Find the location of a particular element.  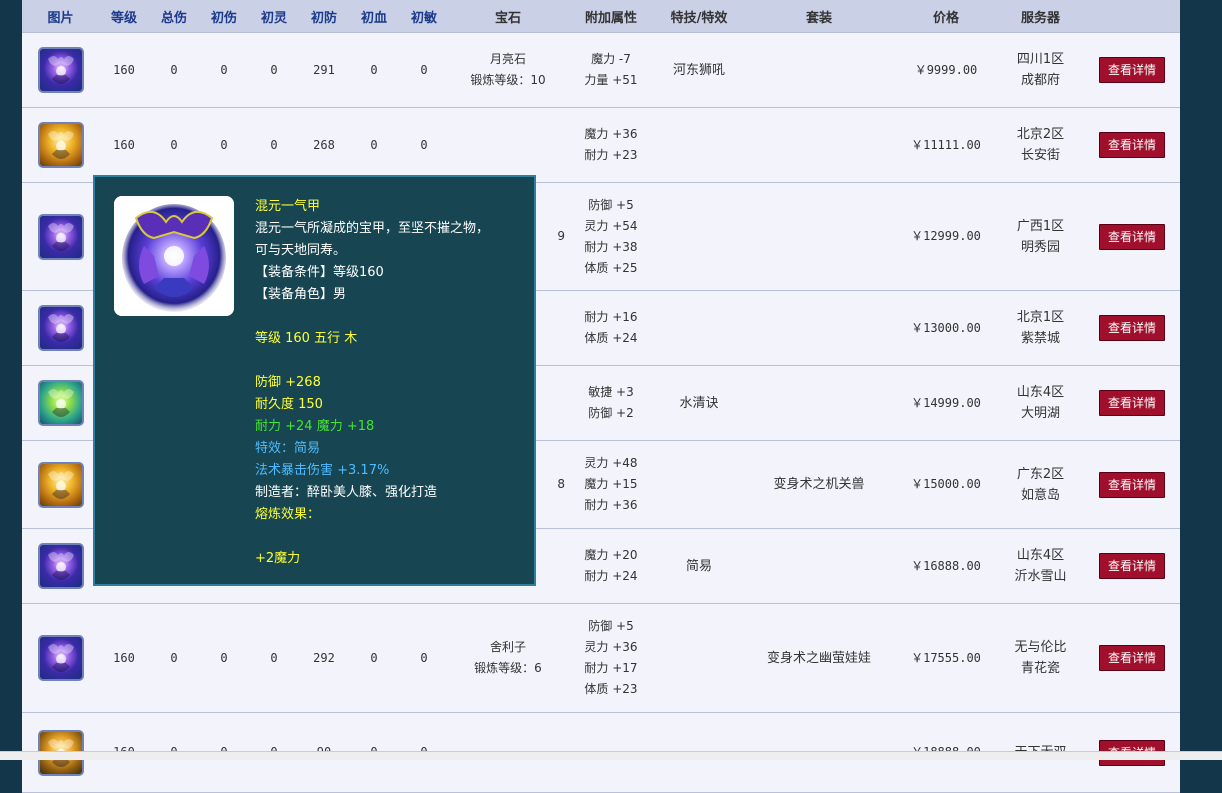

server-name: 长安街 is located at coordinates (1040, 155).